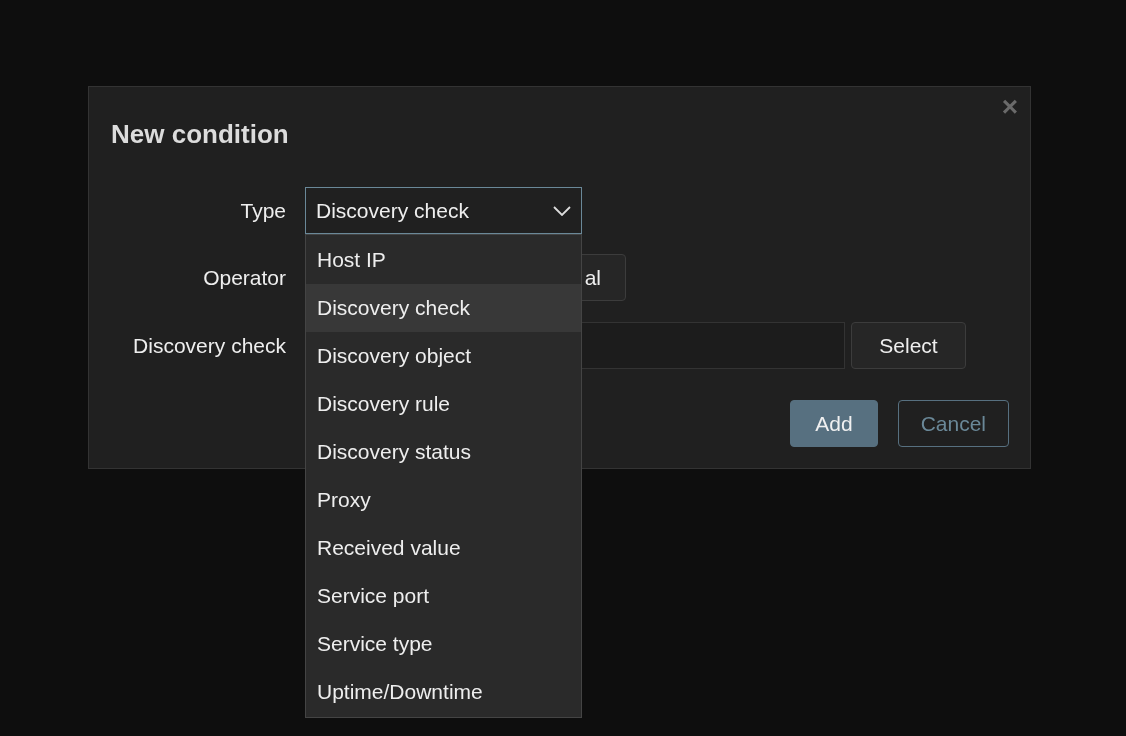  I want to click on dialog-title: New condition, so click(200, 134).